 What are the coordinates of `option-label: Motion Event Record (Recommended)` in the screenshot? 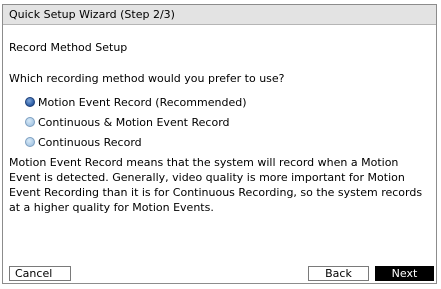 It's located at (142, 102).